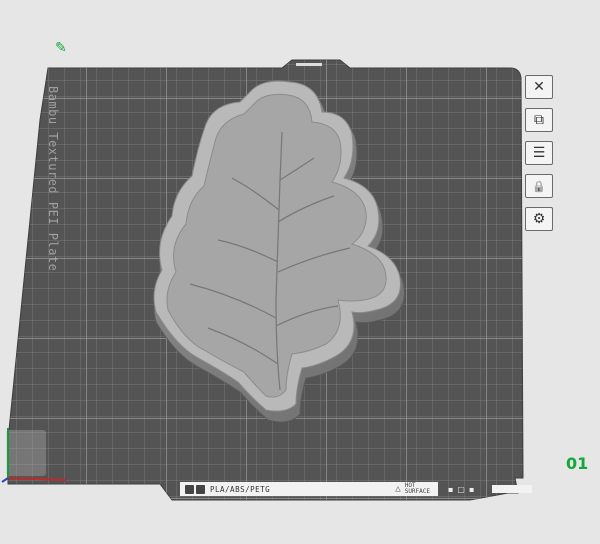 The image size is (600, 544). I want to click on settings-button: ⚙, so click(539, 219).